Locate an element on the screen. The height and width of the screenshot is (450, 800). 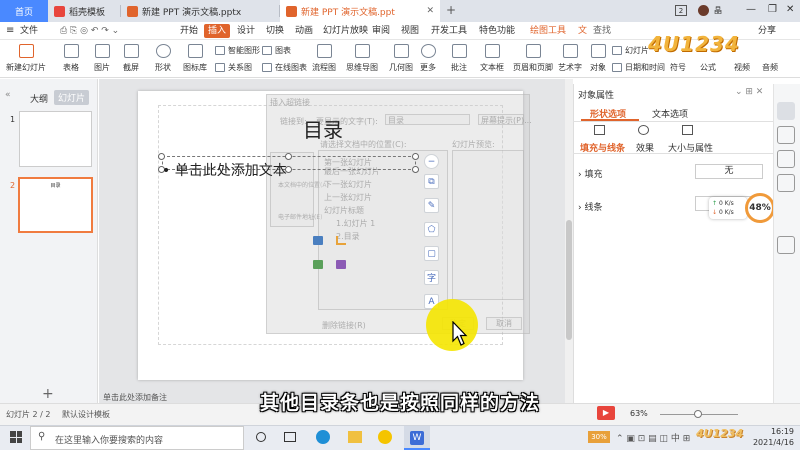
share-button: 分享 is located at coordinates (767, 31).